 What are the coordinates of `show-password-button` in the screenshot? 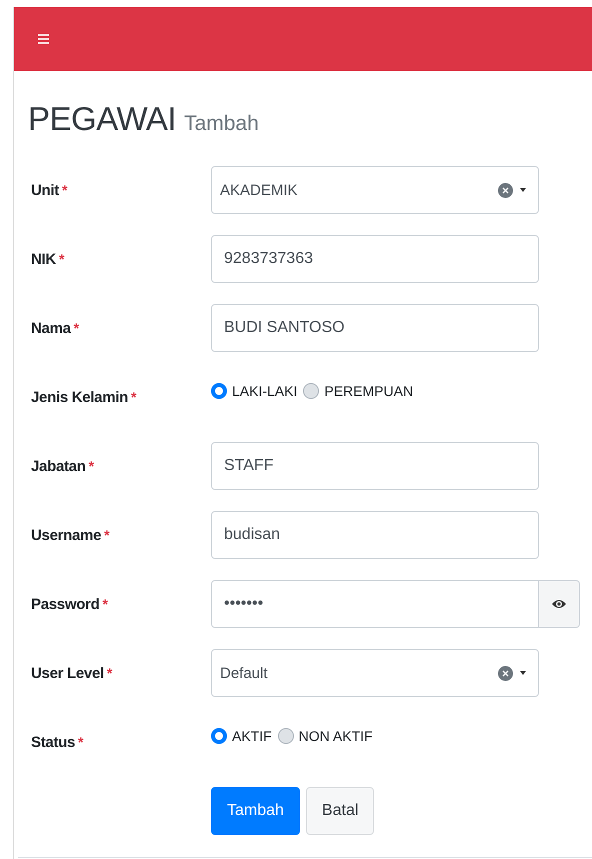 It's located at (559, 604).